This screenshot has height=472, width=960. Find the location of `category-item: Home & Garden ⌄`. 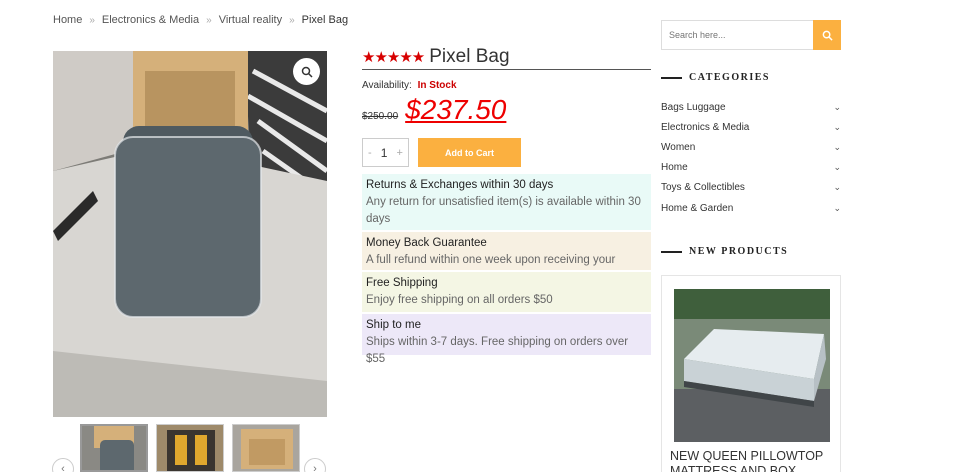

category-item: Home & Garden ⌄ is located at coordinates (751, 208).